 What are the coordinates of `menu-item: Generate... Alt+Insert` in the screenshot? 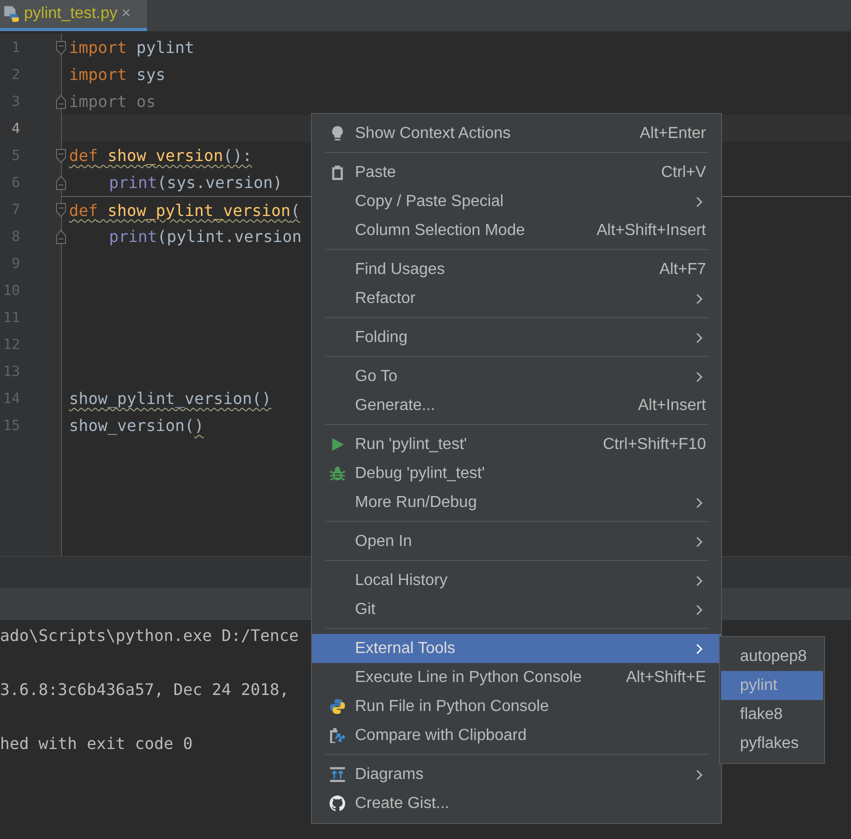 It's located at (516, 405).